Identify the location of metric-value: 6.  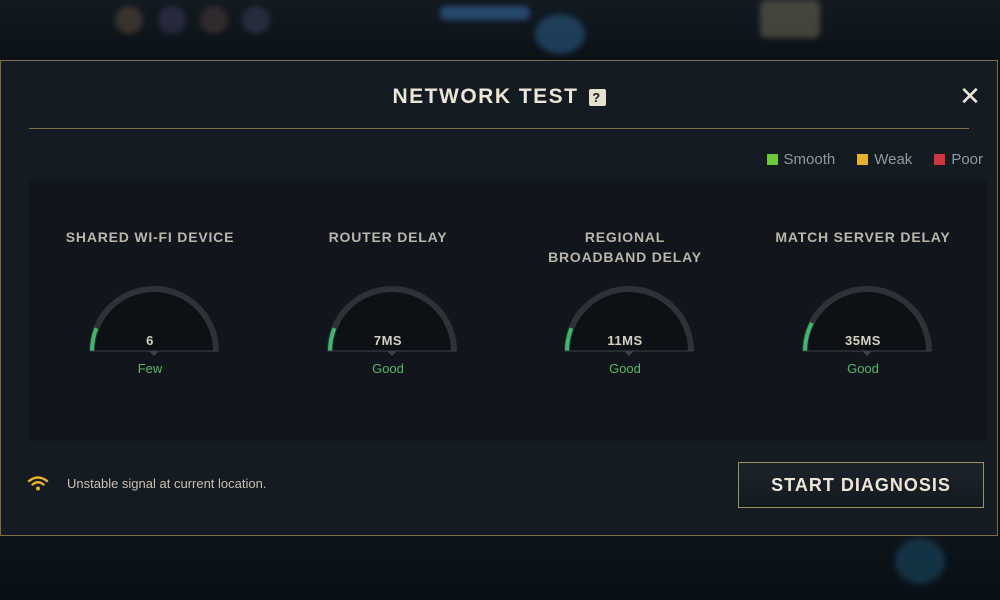
(150, 340).